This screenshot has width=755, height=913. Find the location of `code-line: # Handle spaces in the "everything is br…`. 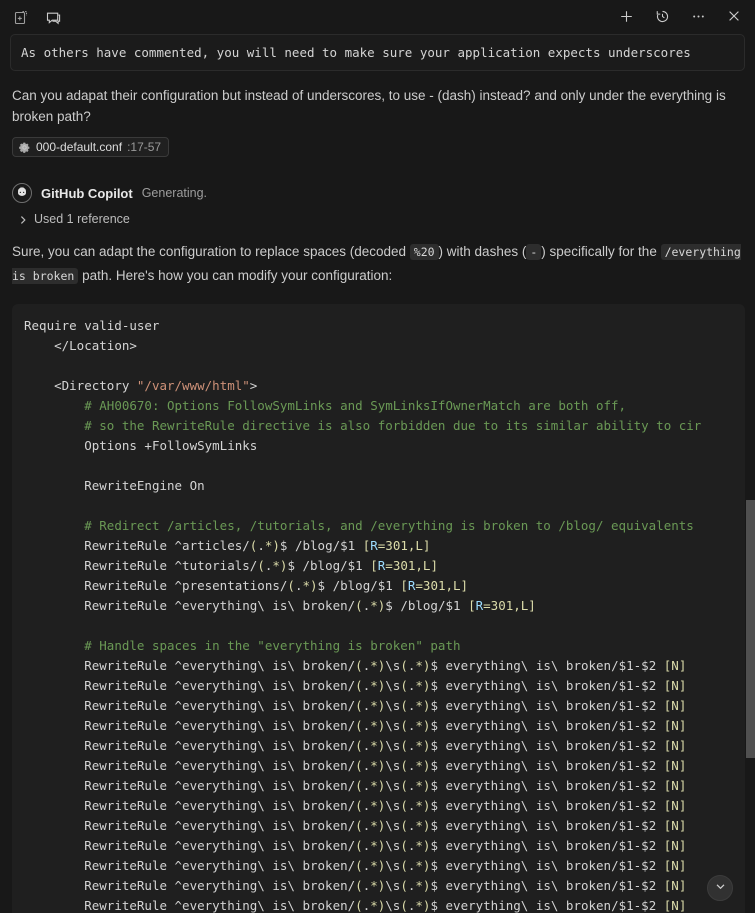

code-line: # Handle spaces in the "everything is br… is located at coordinates (242, 645).